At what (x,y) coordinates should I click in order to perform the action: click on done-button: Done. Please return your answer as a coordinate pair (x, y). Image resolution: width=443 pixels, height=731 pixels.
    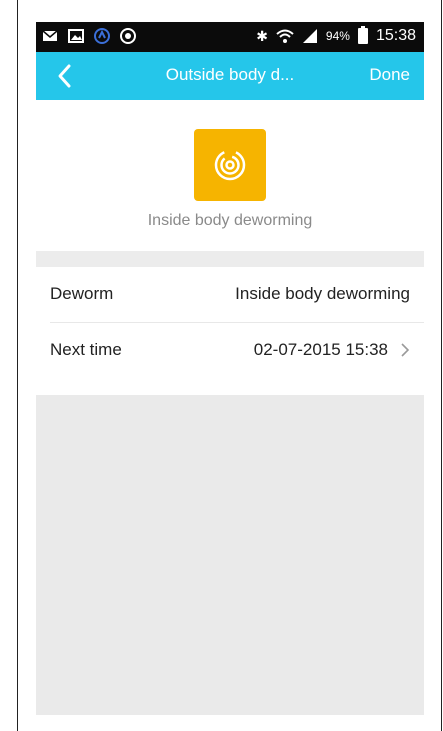
    Looking at the image, I should click on (389, 75).